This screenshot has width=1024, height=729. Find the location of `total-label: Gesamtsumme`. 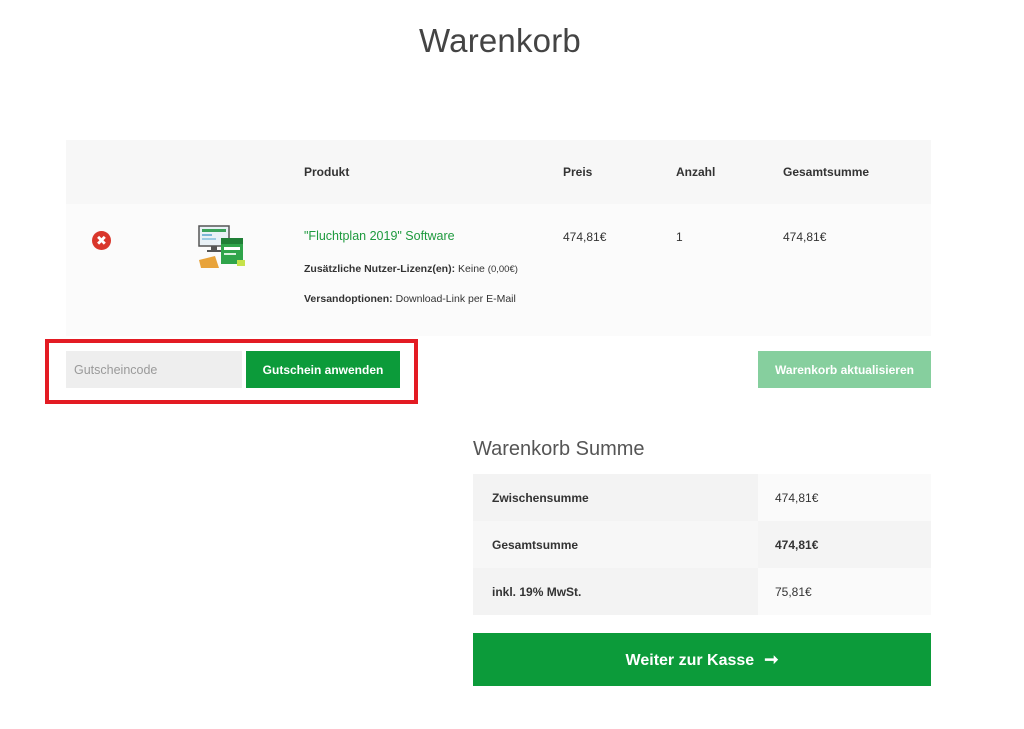

total-label: Gesamtsumme is located at coordinates (615, 544).